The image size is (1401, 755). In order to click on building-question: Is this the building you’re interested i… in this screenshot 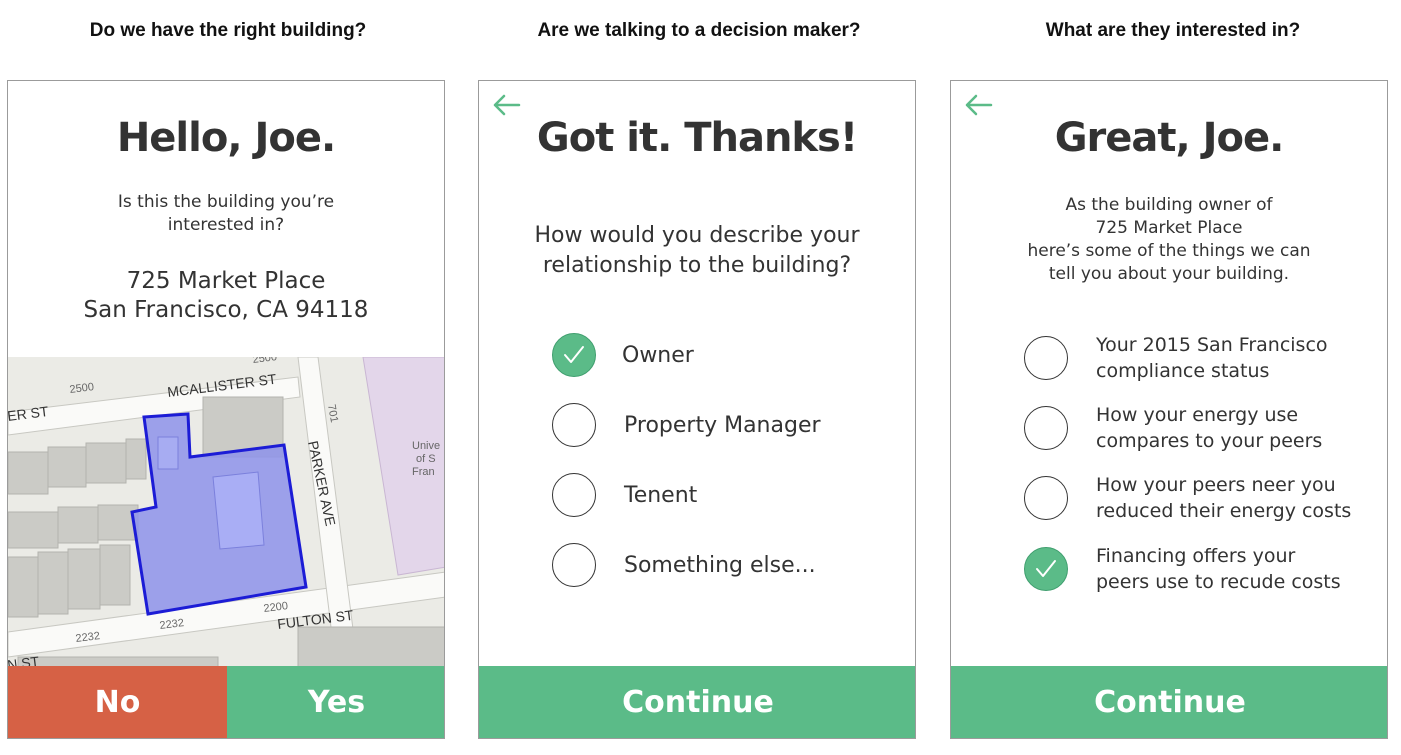, I will do `click(226, 214)`.